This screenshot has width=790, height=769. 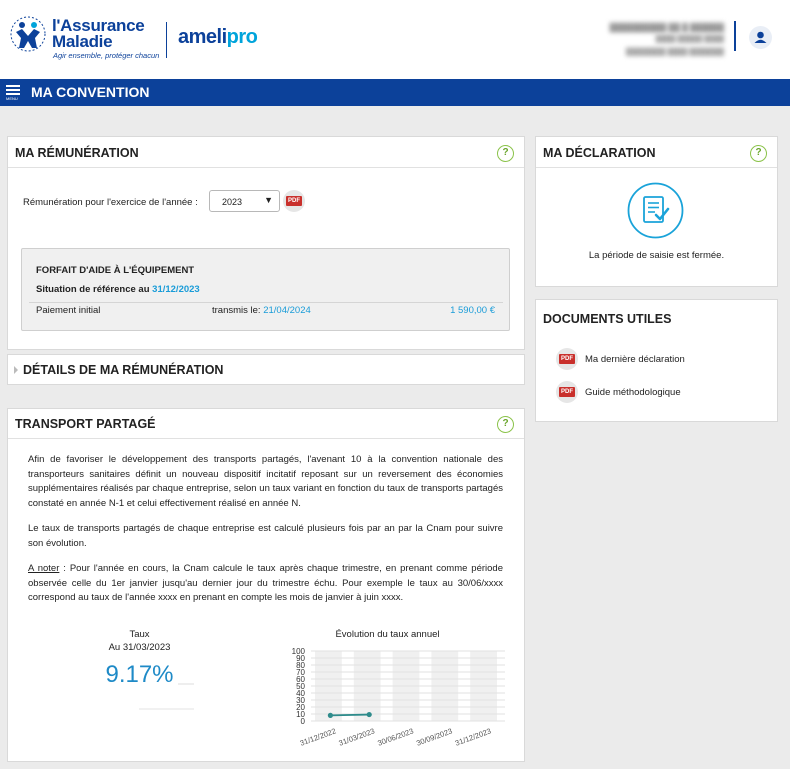 I want to click on forfait-reference: Situation de référence au 31/12/2023, so click(x=118, y=289).